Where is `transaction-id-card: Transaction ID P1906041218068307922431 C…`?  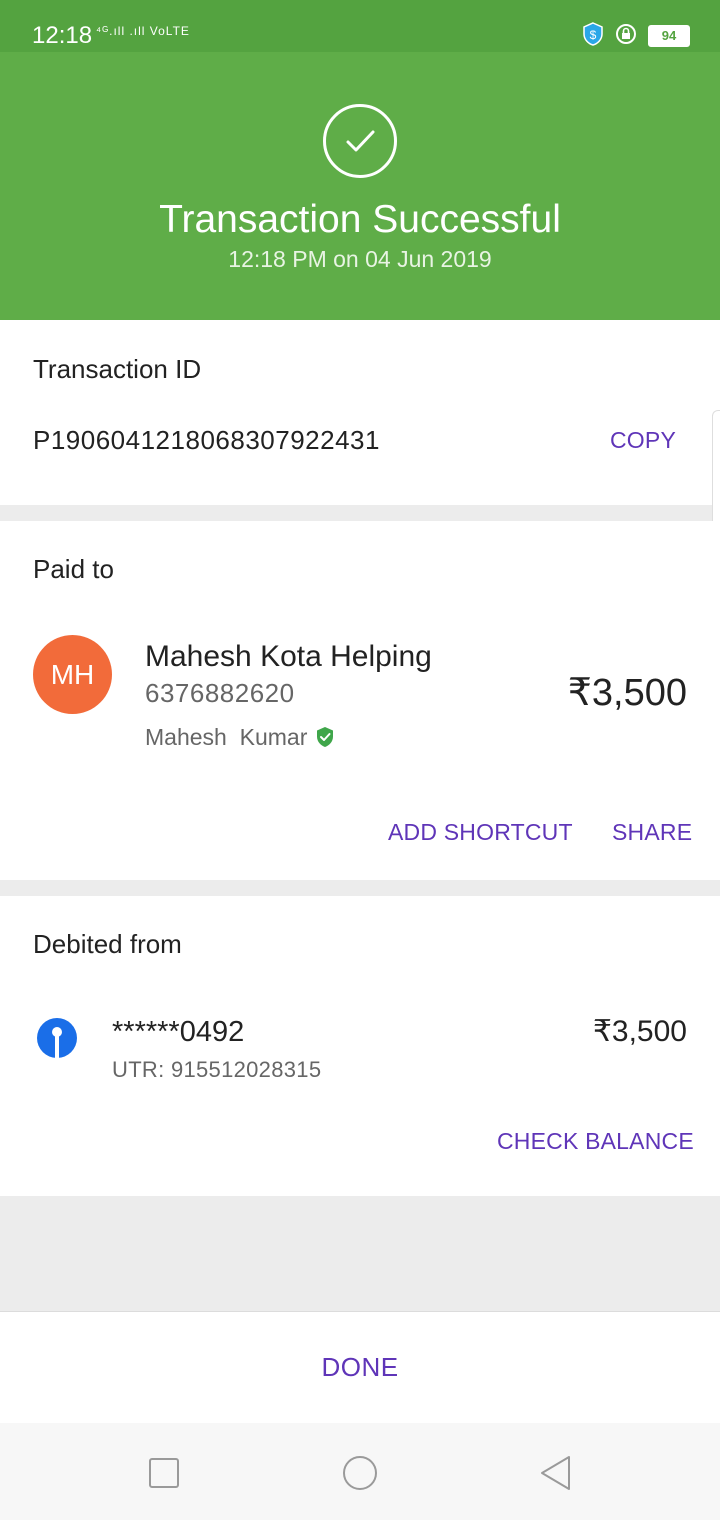 transaction-id-card: Transaction ID P1906041218068307922431 C… is located at coordinates (360, 412).